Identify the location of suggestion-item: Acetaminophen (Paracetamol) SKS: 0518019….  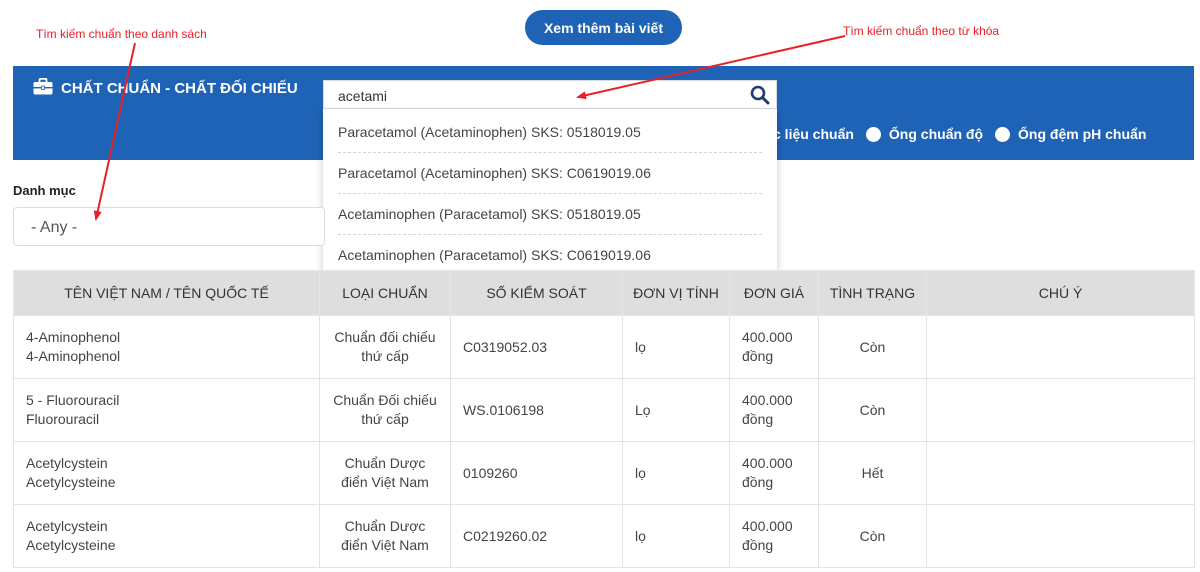
(550, 214).